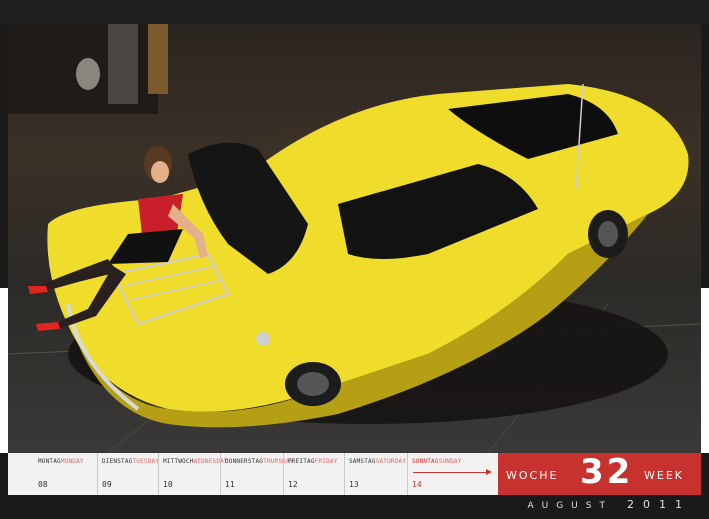  Describe the element at coordinates (146, 461) in the screenshot. I see `day-name-en: TUESDAY` at that location.